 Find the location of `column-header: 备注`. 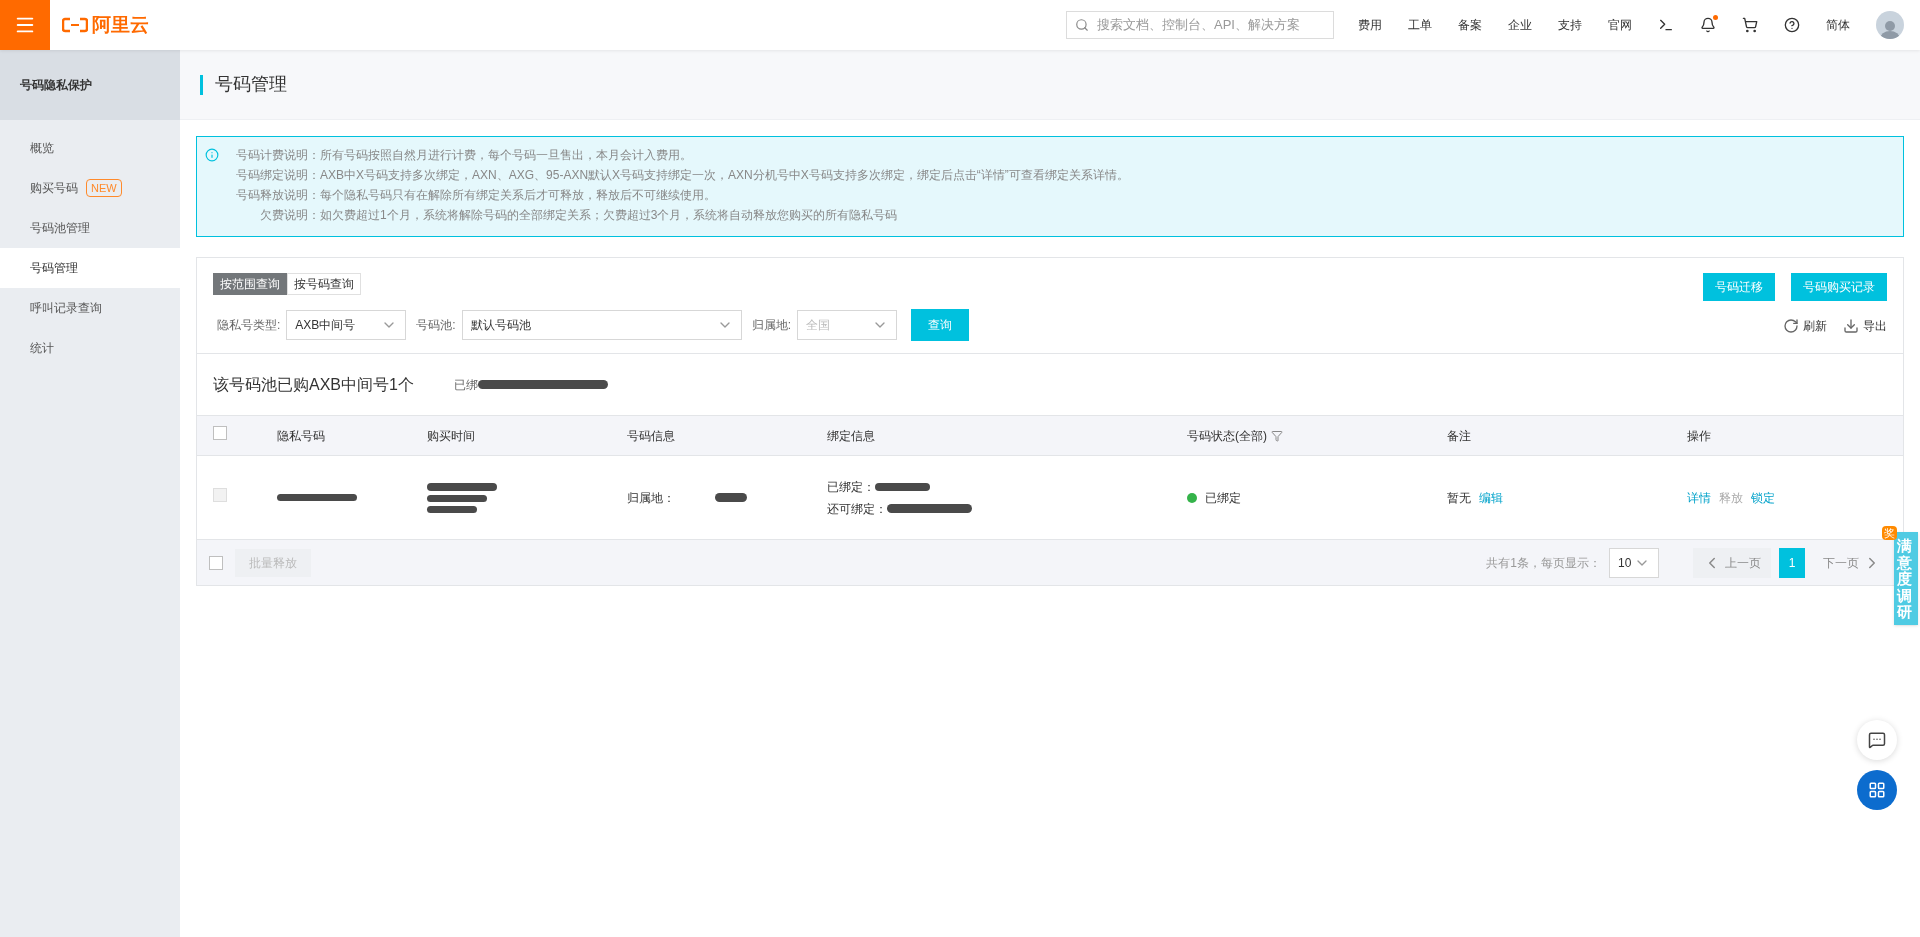

column-header: 备注 is located at coordinates (1459, 436).